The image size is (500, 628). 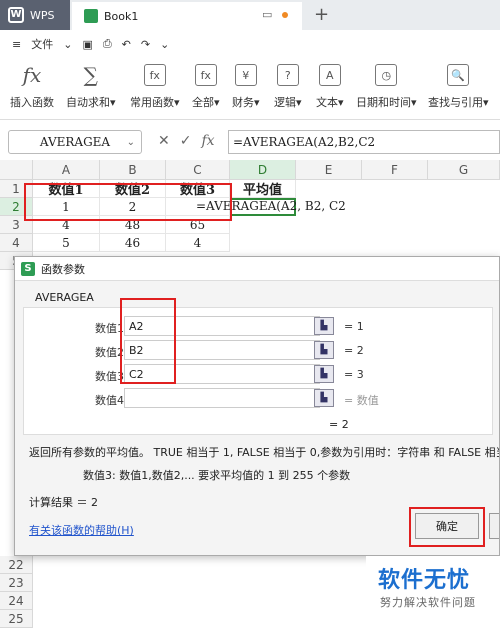 What do you see at coordinates (428, 602) in the screenshot?
I see `watermark-subtitle: 努力解决软件问题` at bounding box center [428, 602].